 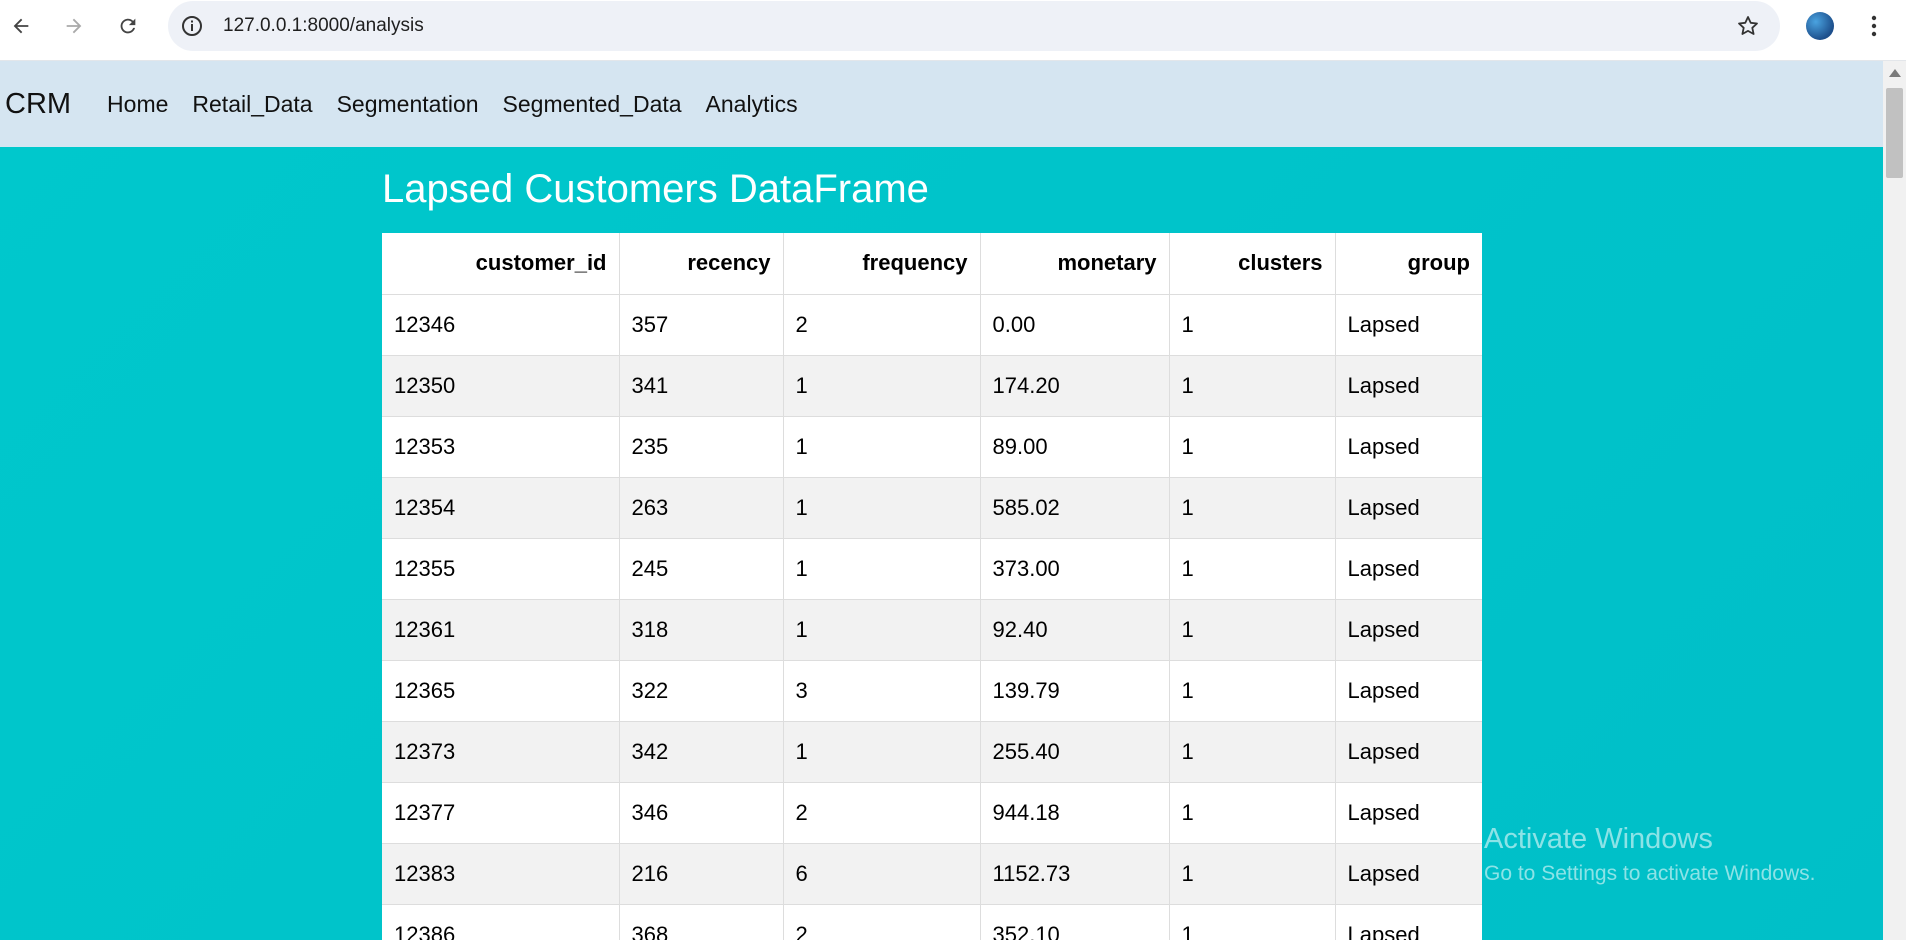 What do you see at coordinates (701, 568) in the screenshot?
I see `table-cell-recency: 245` at bounding box center [701, 568].